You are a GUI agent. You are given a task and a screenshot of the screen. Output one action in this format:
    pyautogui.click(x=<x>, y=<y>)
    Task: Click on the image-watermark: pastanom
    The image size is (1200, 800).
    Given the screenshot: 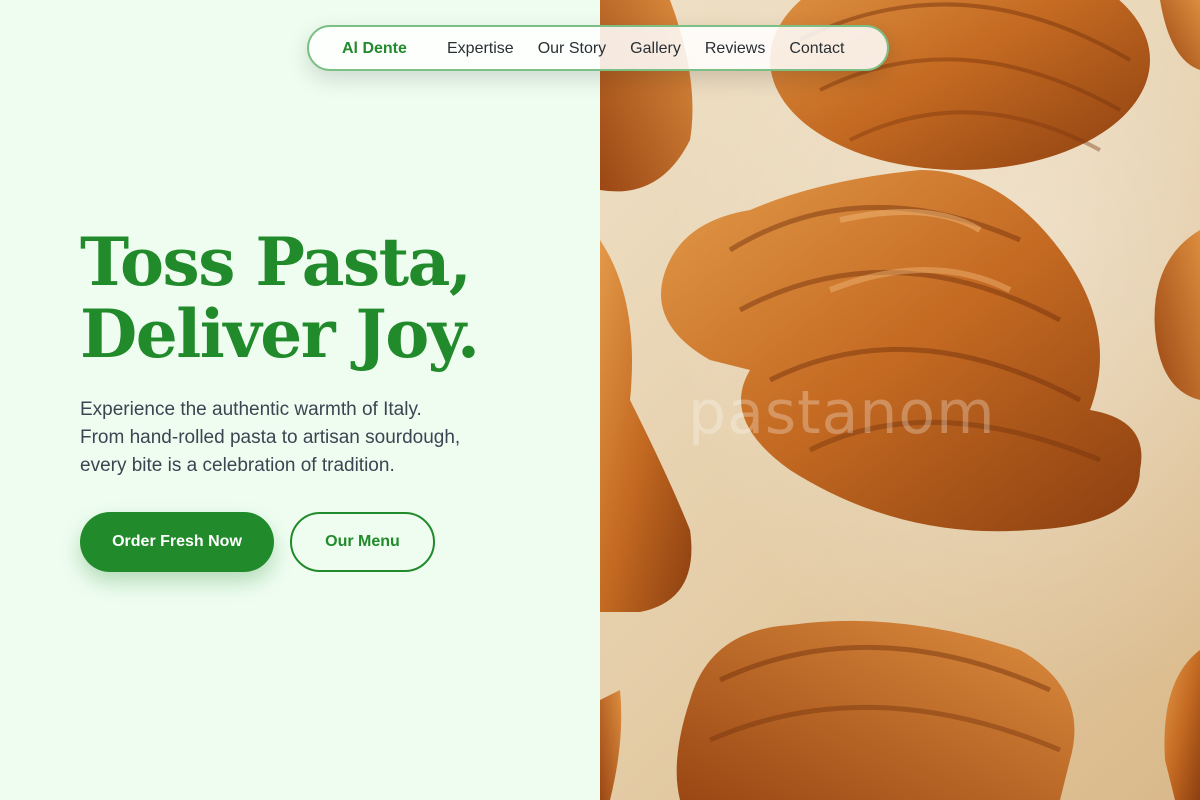 What is the action you would take?
    pyautogui.click(x=842, y=413)
    